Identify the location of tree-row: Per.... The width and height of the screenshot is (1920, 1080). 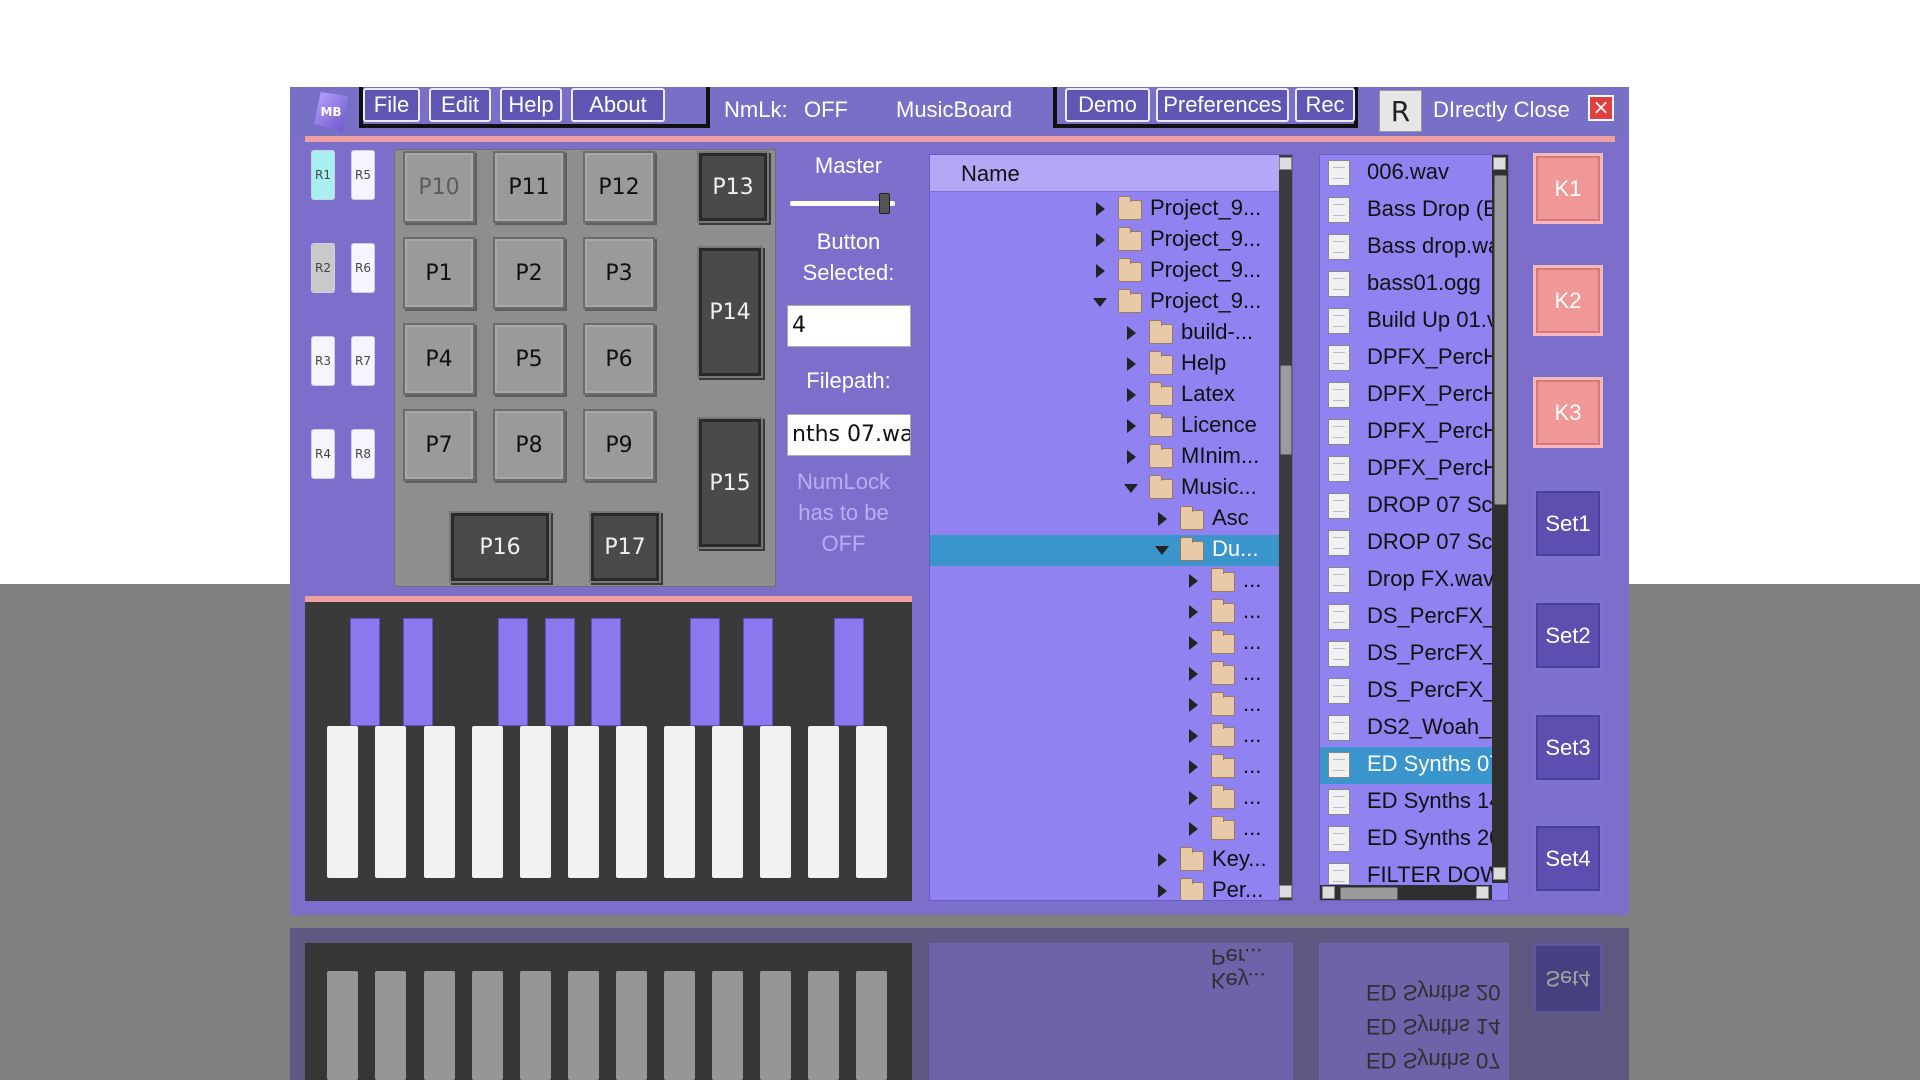
(1104, 888).